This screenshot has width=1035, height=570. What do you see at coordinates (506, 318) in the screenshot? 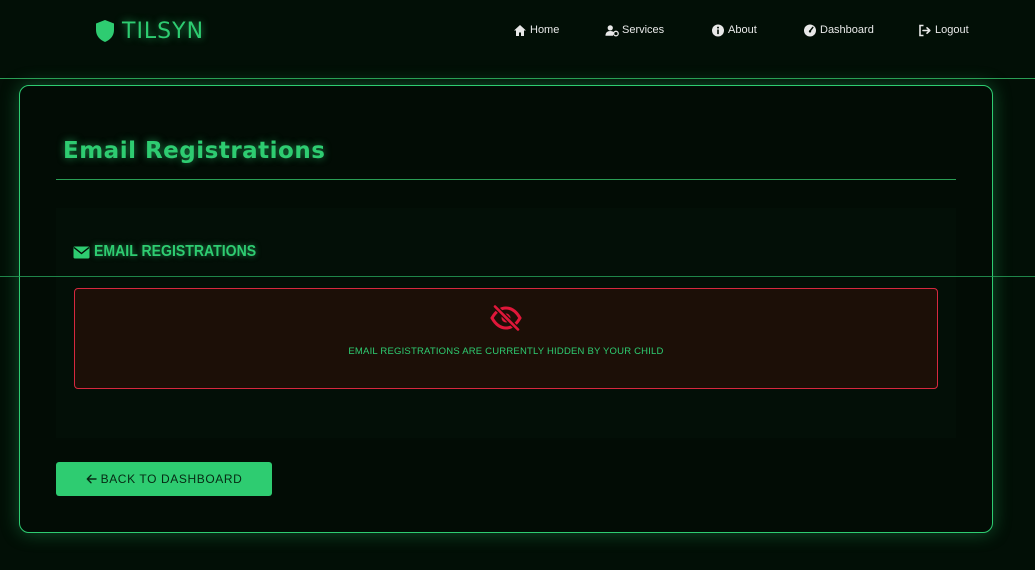
I see `eye-slash-icon` at bounding box center [506, 318].